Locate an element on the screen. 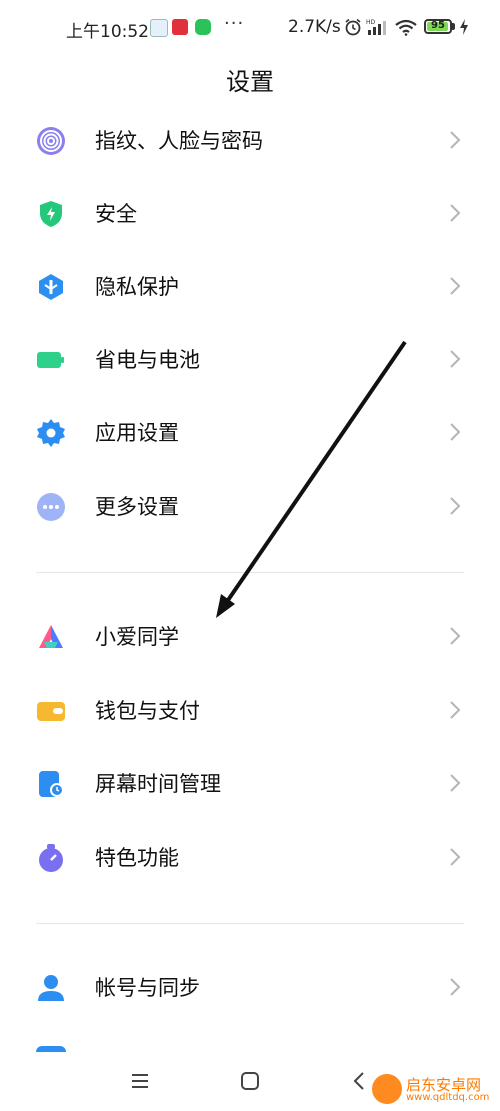 The image size is (500, 1111). notification-app-icon is located at coordinates (159, 28).